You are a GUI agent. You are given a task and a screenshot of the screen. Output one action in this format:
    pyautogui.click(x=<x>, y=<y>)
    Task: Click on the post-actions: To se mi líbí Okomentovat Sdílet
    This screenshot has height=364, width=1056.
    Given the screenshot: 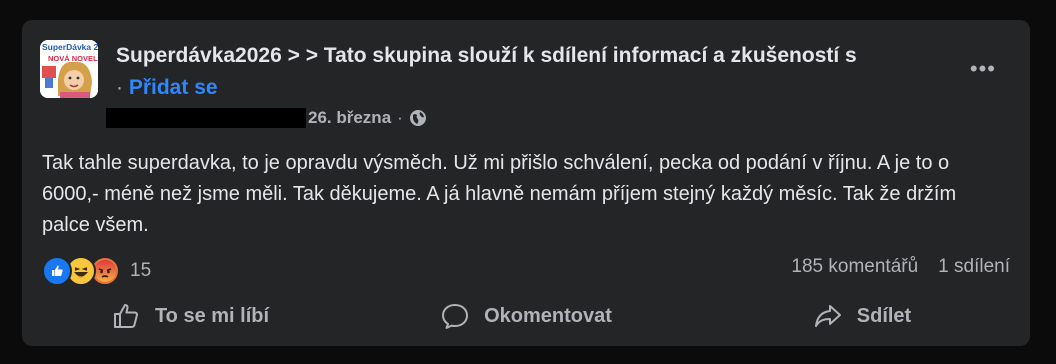 What is the action you would take?
    pyautogui.click(x=526, y=316)
    